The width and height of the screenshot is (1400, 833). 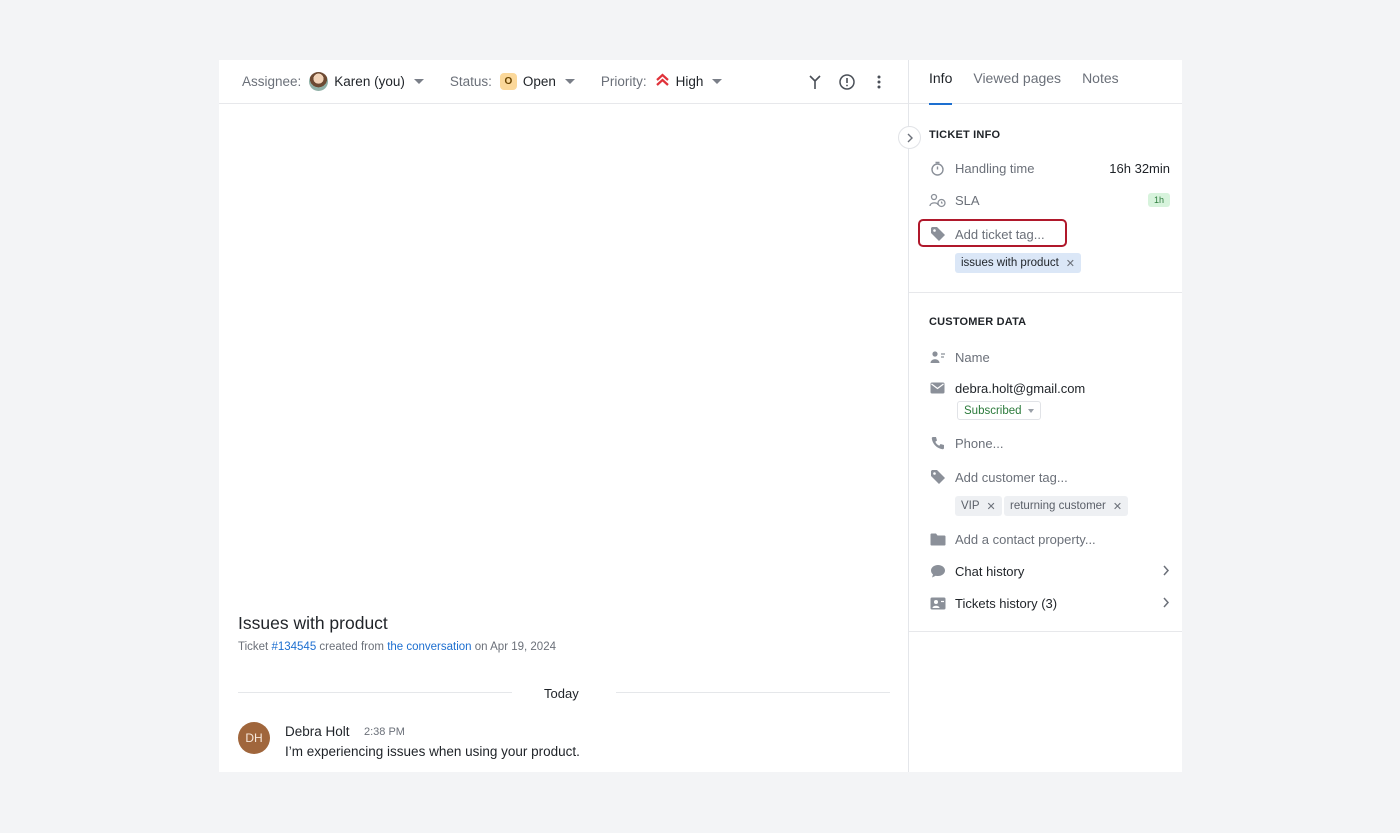 I want to click on tickets-history-row: Tickets history (3), so click(x=1049, y=603).